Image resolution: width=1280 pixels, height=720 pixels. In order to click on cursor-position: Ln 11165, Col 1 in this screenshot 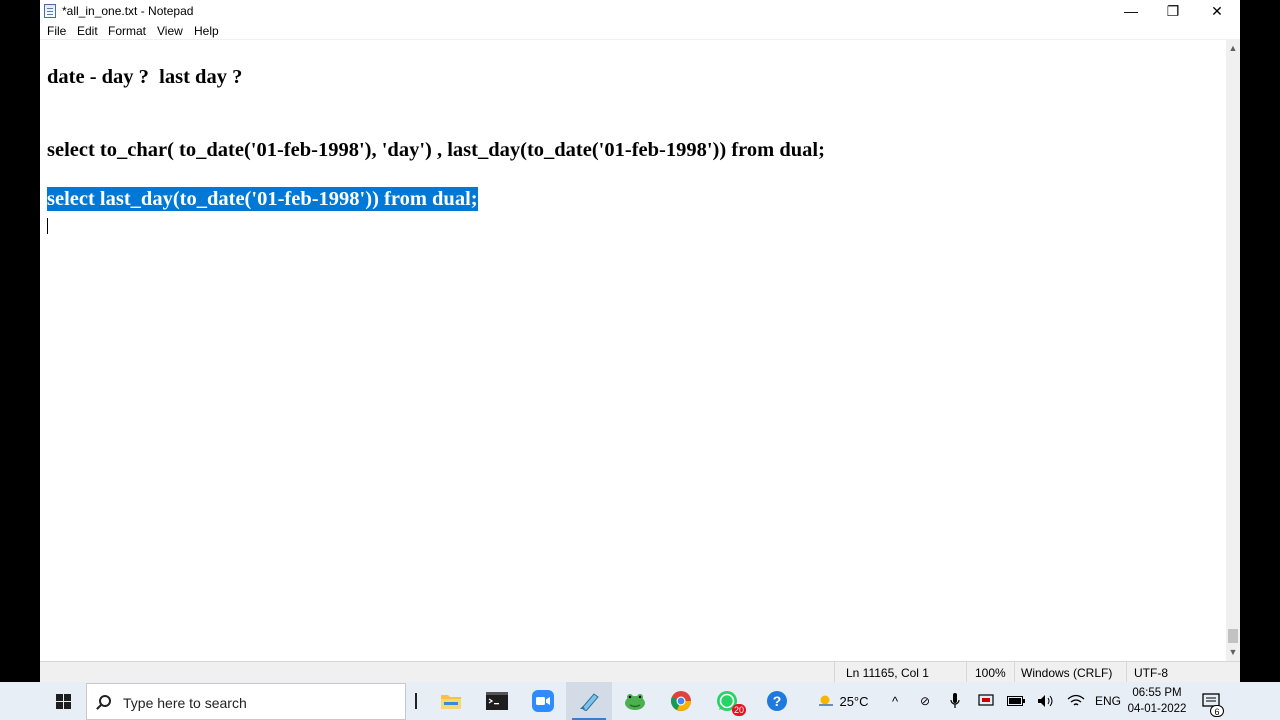, I will do `click(887, 673)`.